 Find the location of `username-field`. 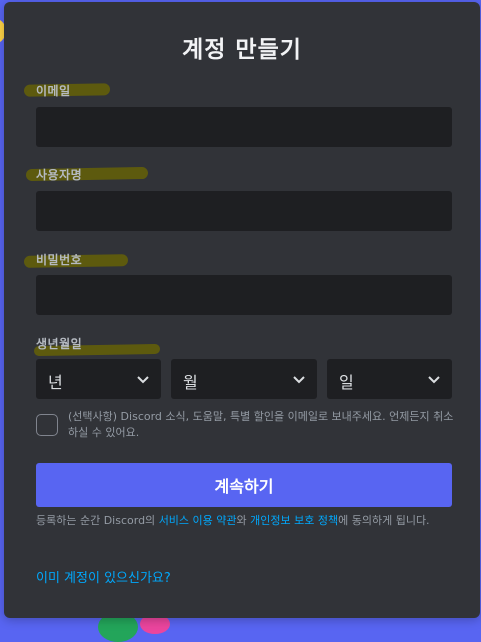

username-field is located at coordinates (244, 211).